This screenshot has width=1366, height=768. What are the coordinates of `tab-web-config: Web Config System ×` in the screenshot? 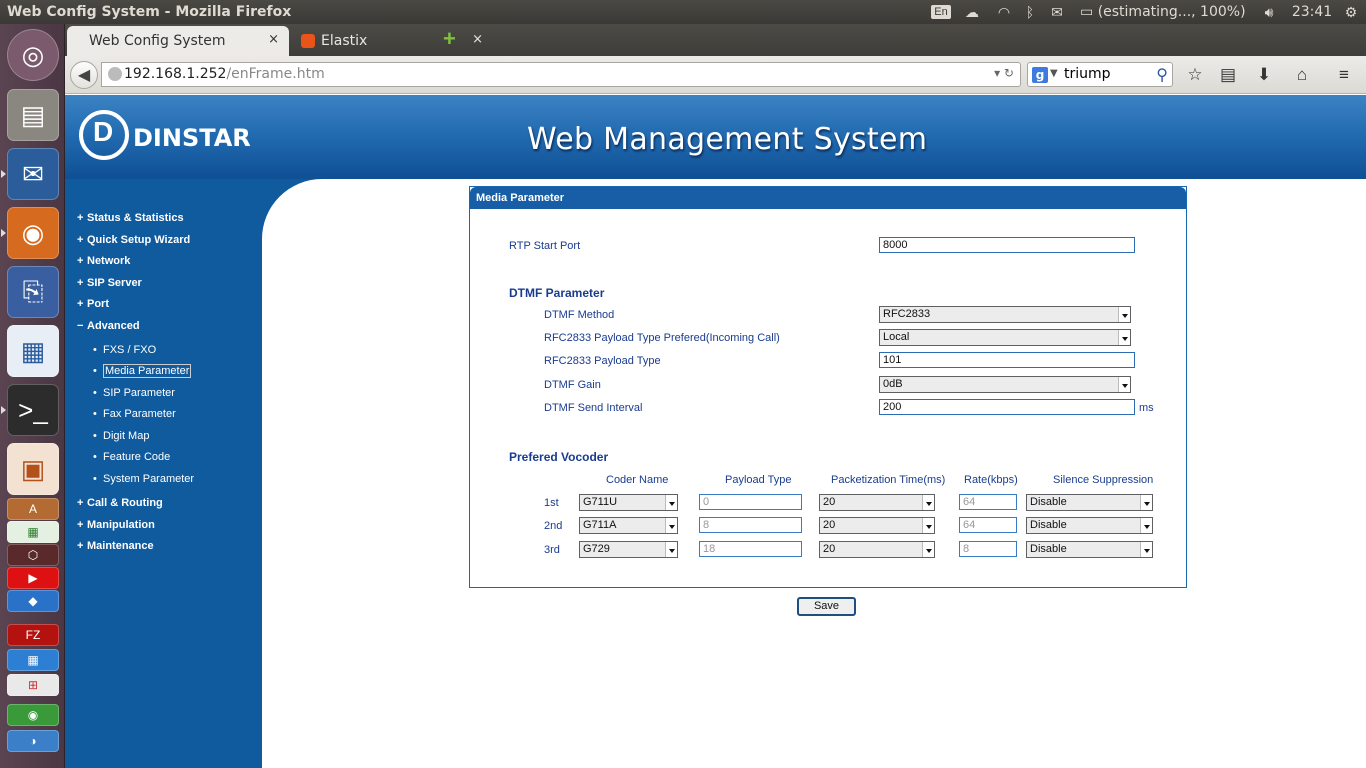 It's located at (178, 41).